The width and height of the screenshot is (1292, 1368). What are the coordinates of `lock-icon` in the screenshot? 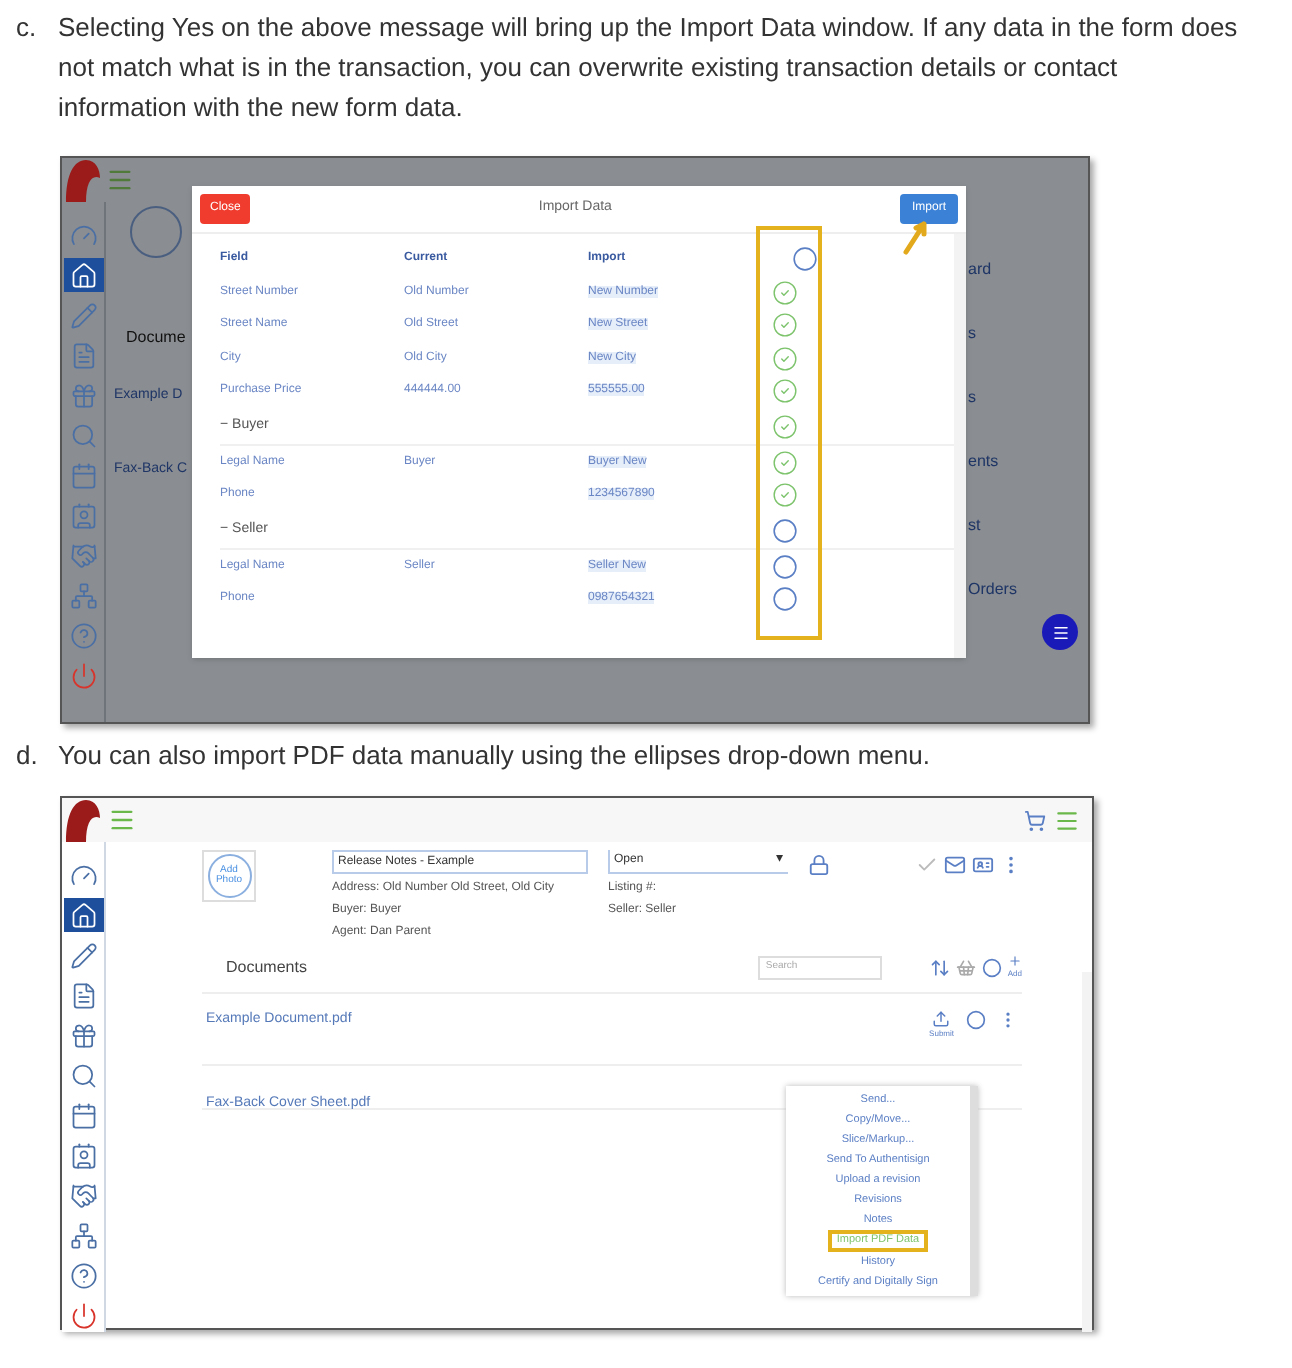 It's located at (819, 865).